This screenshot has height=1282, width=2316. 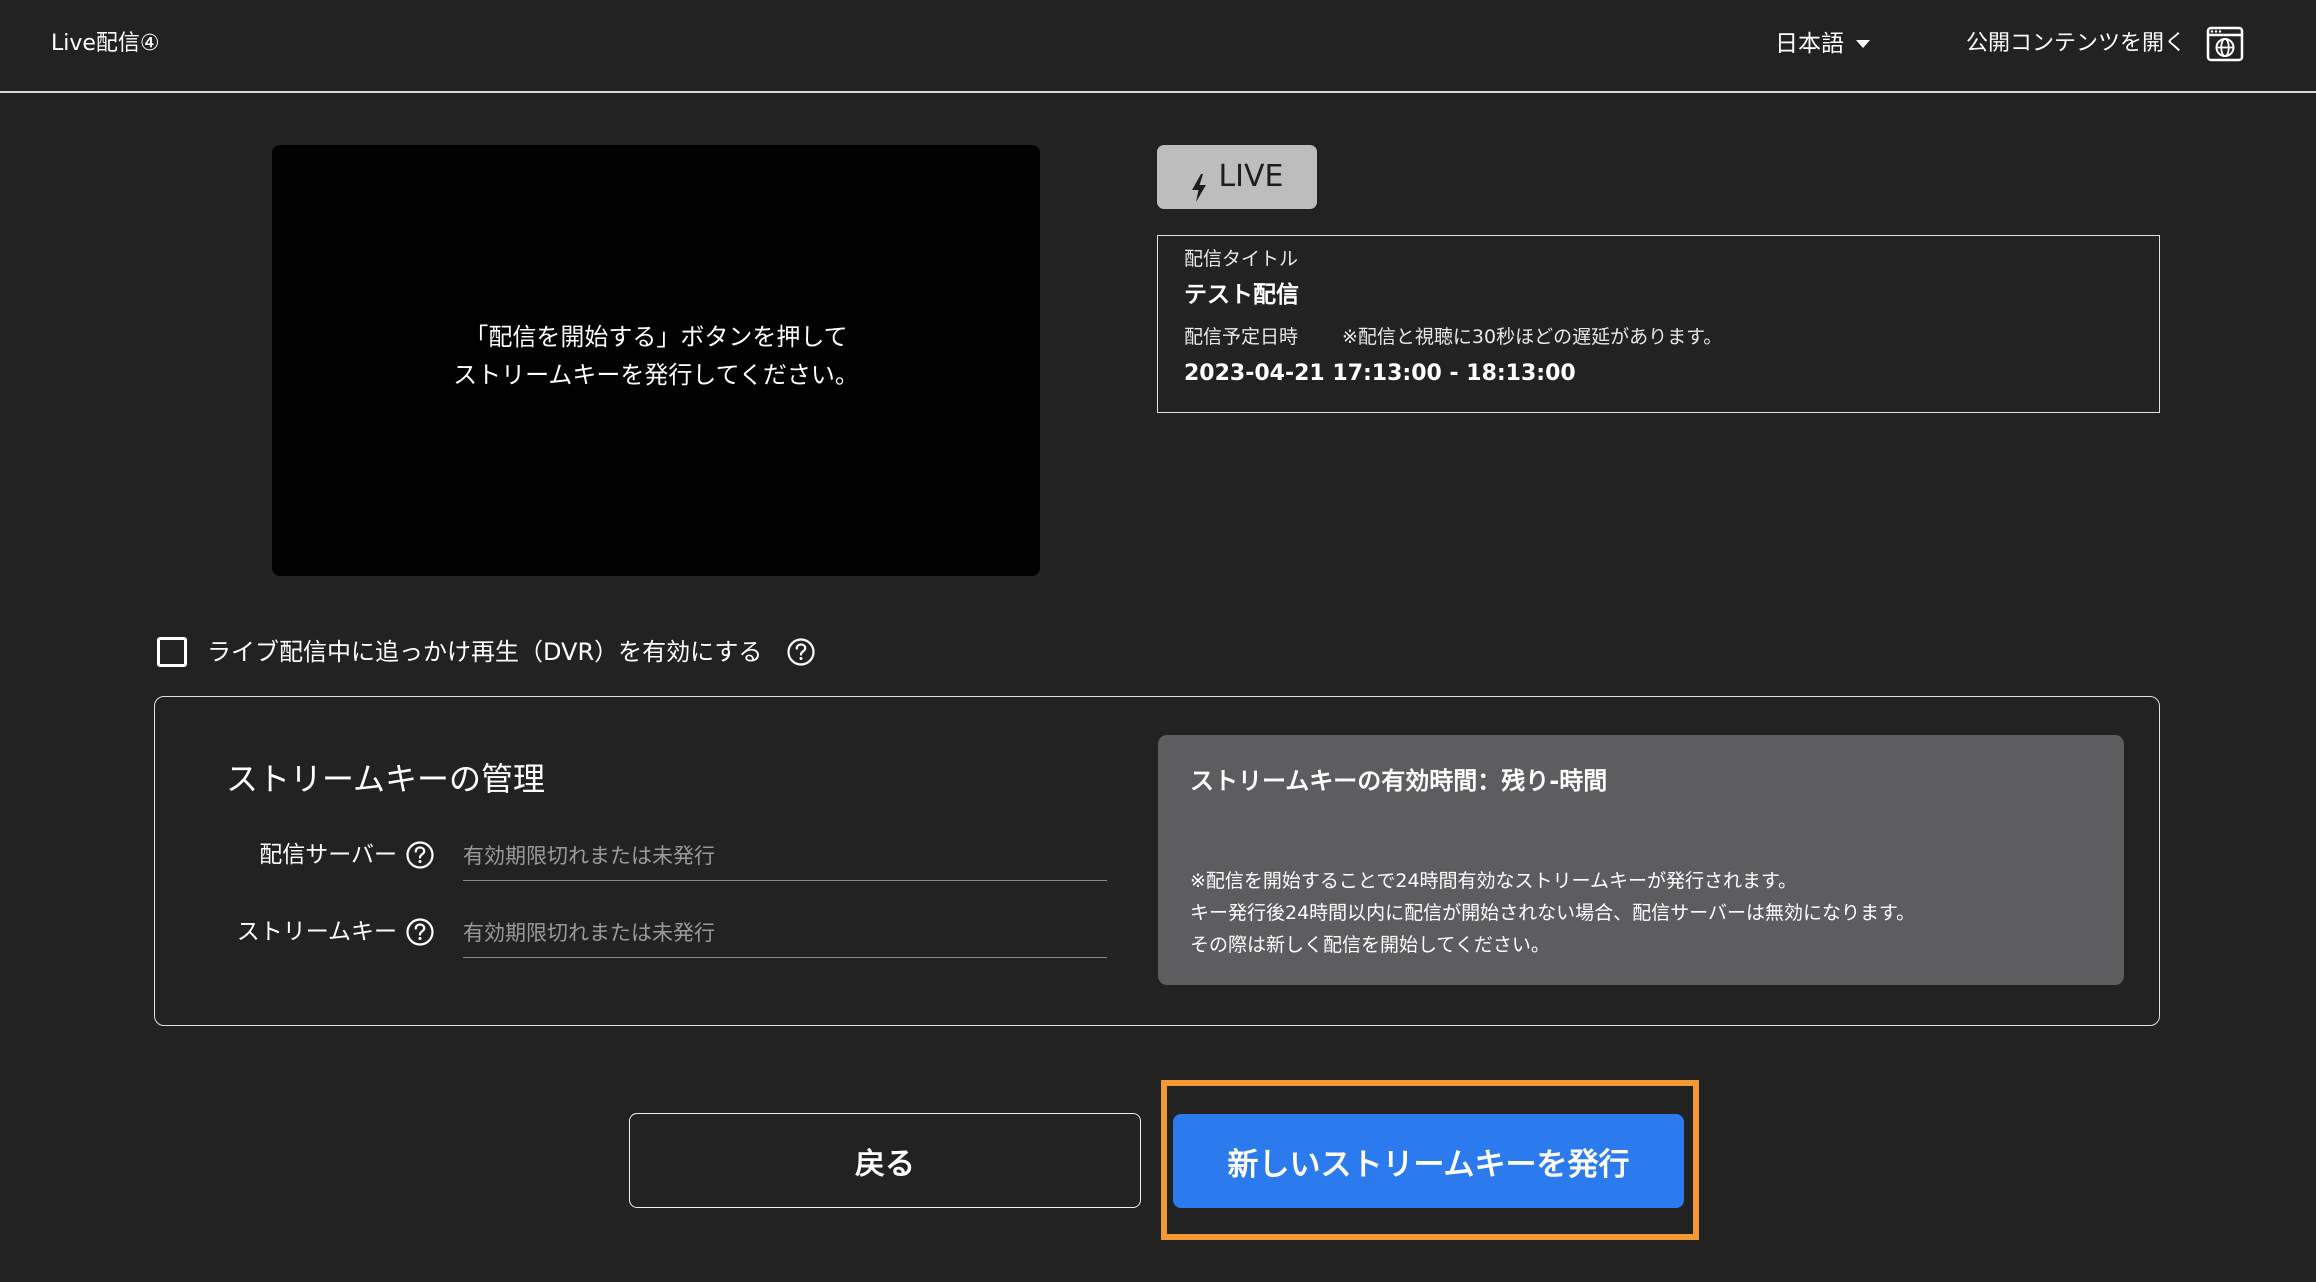 I want to click on stream-key-heading: ストリームキーの管理, so click(x=386, y=779).